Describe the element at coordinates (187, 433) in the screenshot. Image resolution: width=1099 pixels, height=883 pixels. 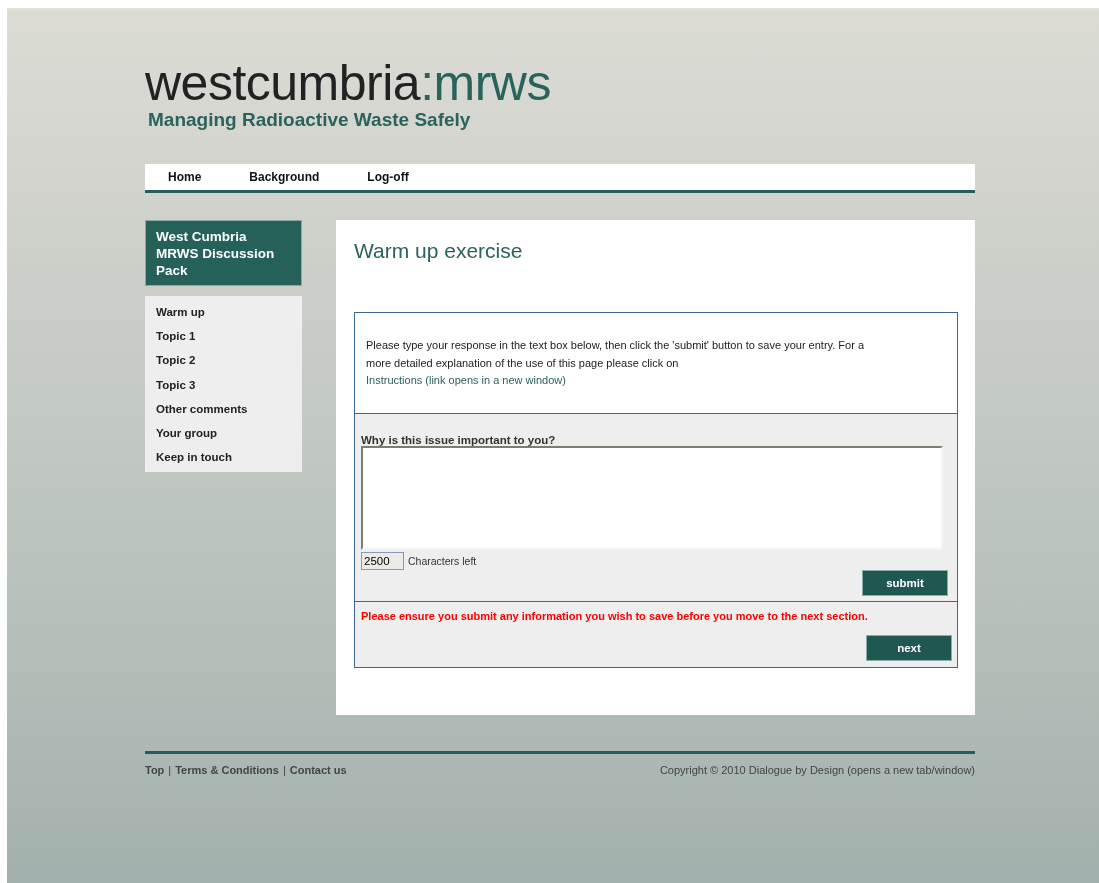
I see `sidebar-item: Your group` at that location.